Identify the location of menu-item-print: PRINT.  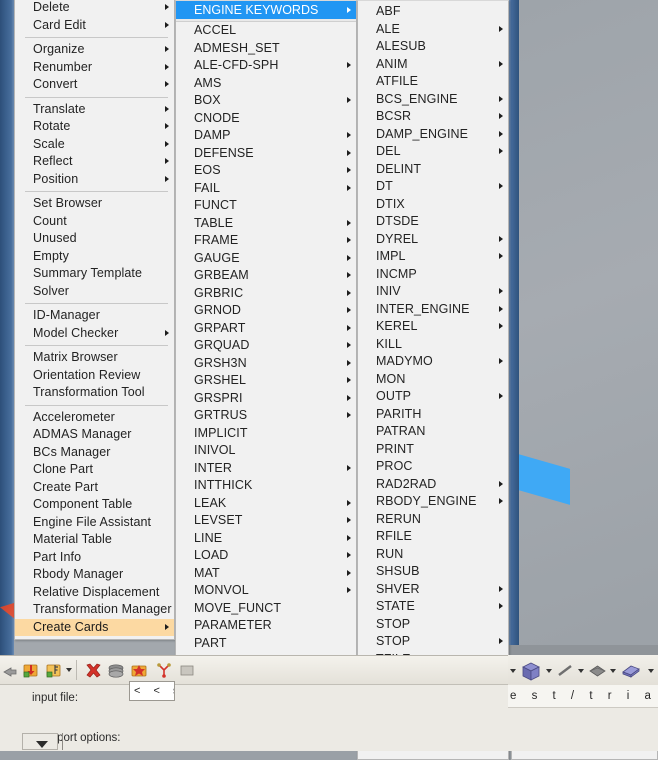
(433, 450).